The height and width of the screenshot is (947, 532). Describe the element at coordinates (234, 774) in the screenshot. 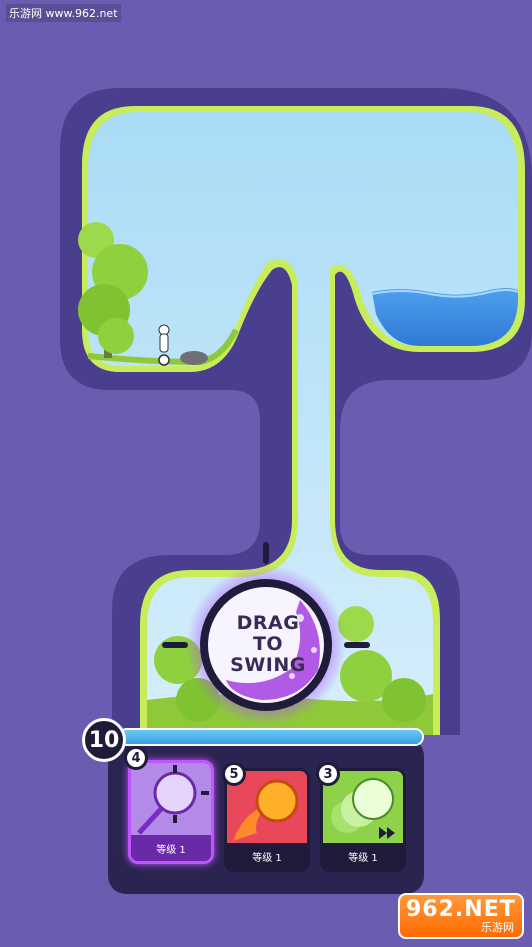

I see `card-count-badge: 5` at that location.